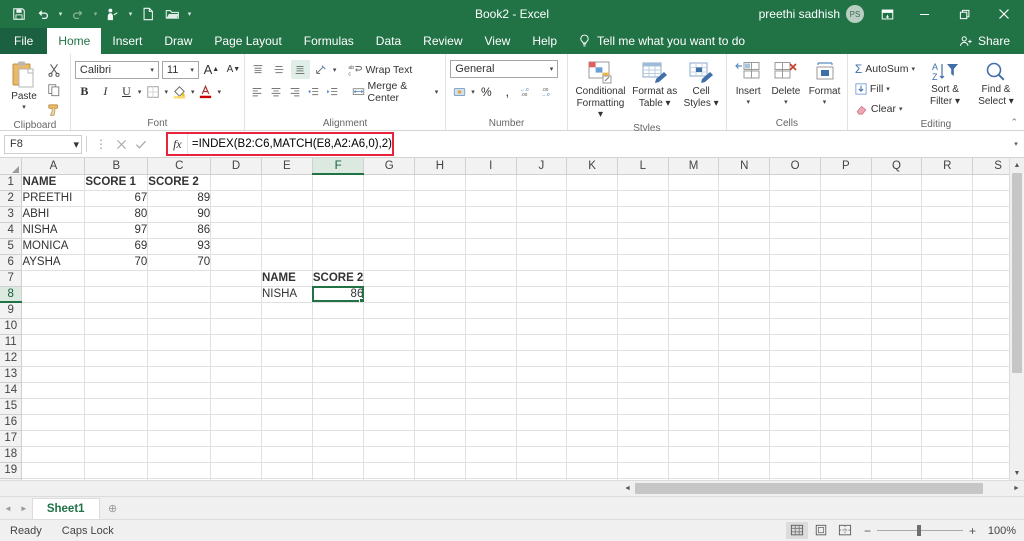  Describe the element at coordinates (121, 144) in the screenshot. I see `cancel-icon` at that location.